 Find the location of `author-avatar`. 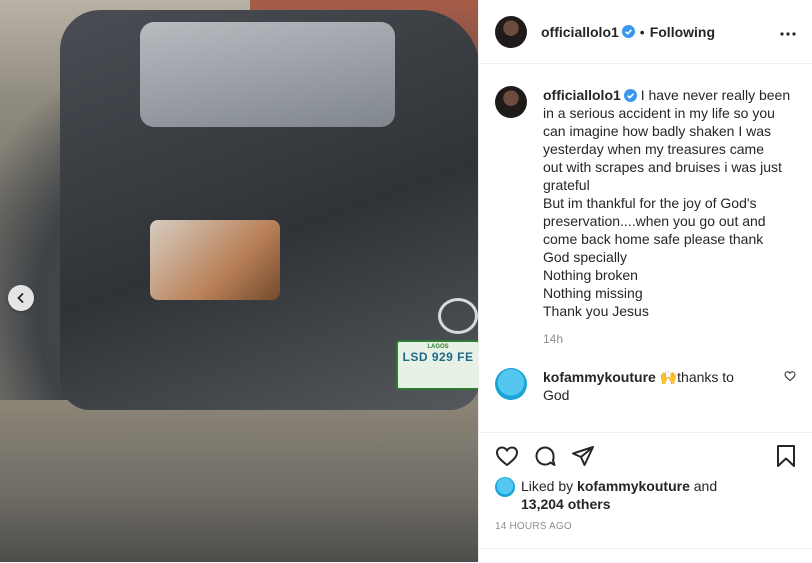

author-avatar is located at coordinates (511, 31).